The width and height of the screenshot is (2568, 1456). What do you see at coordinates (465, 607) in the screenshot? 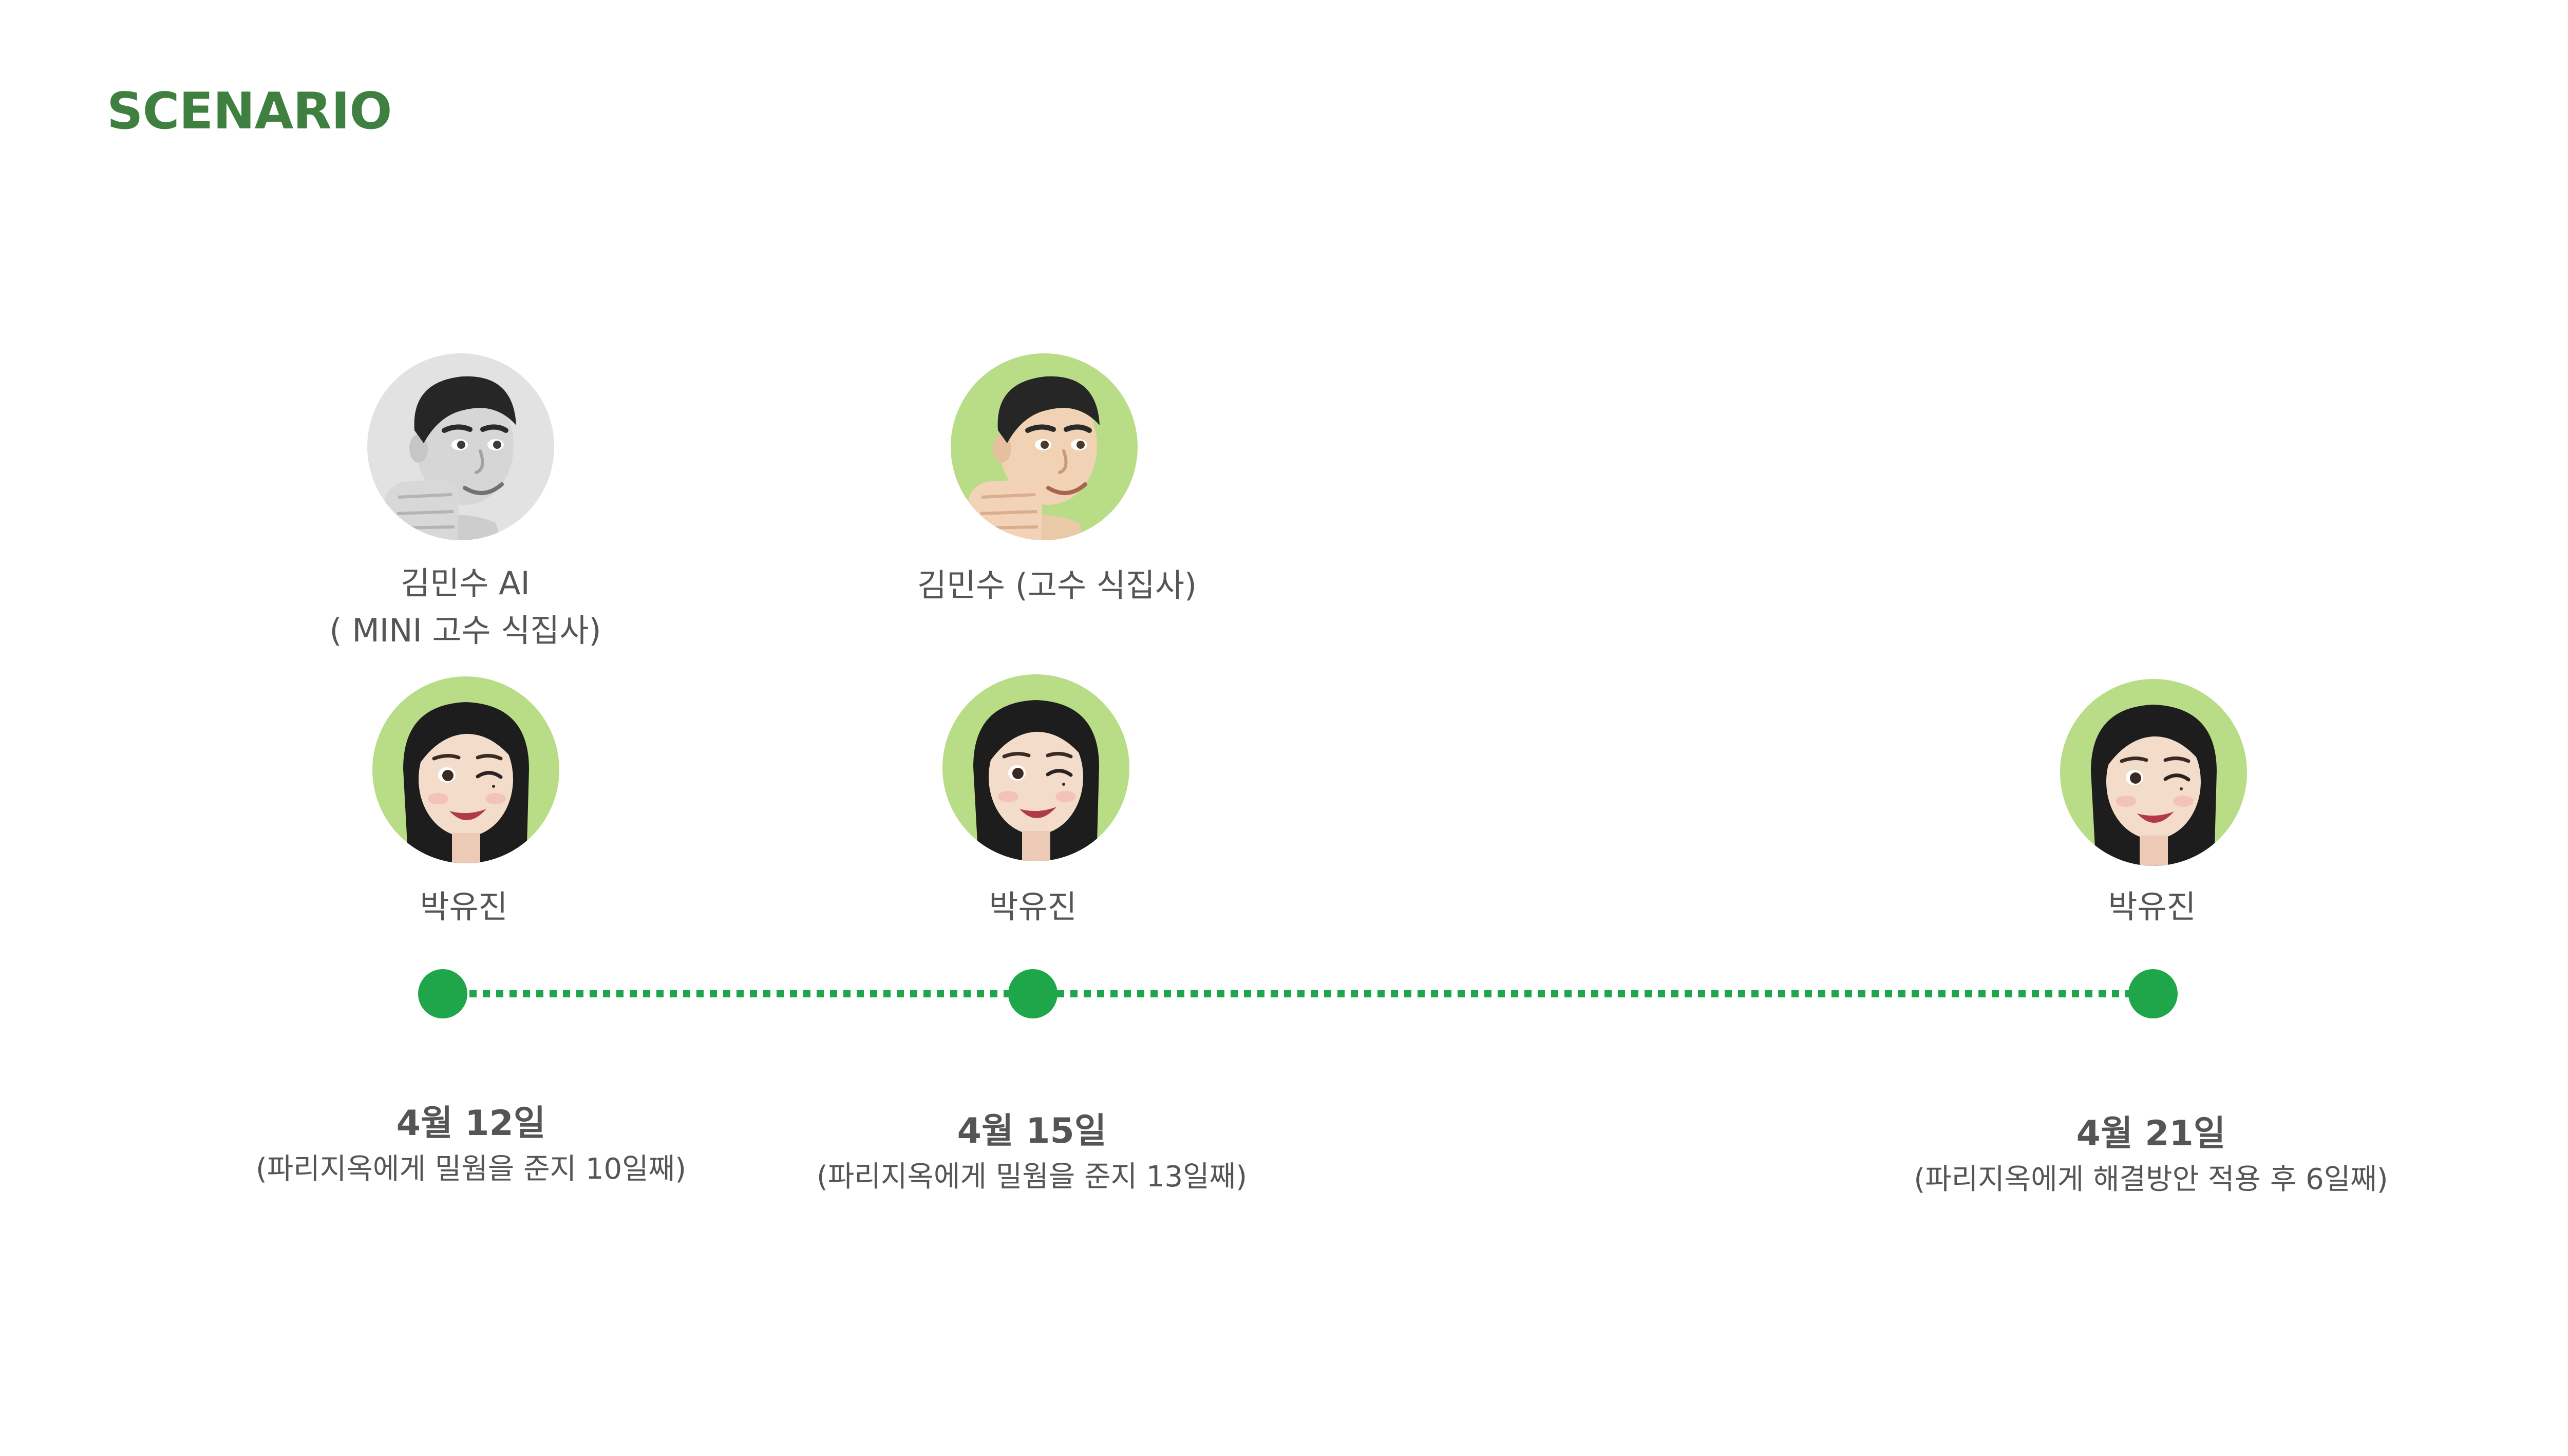
I see `mentor-ai-label: 김민수 AI ( MINI 고수 식집사)` at bounding box center [465, 607].